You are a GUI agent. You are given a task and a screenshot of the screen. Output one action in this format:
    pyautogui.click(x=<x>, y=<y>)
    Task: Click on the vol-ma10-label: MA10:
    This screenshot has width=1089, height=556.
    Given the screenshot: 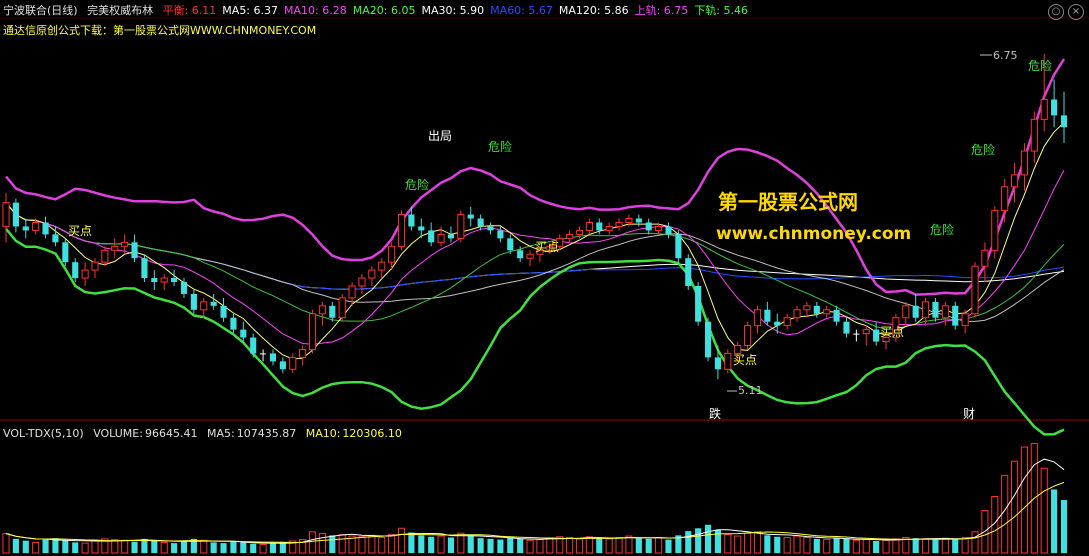 What is the action you would take?
    pyautogui.click(x=323, y=433)
    